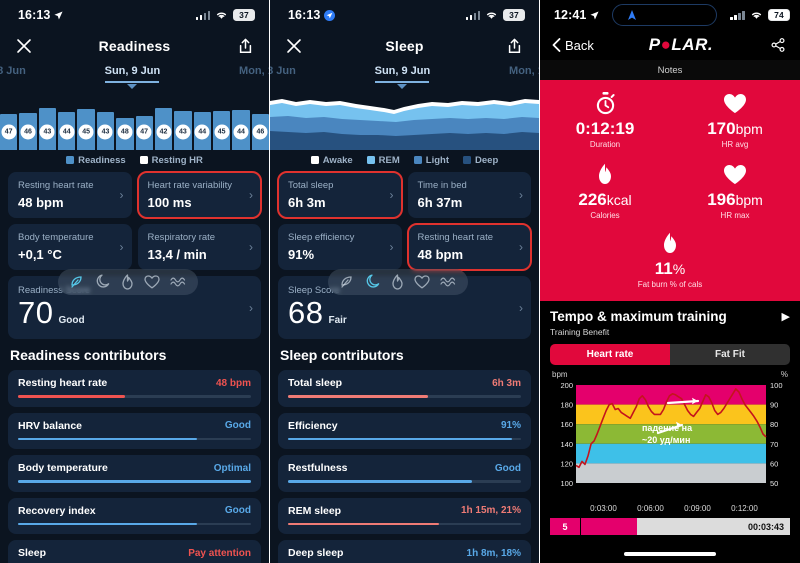 The image size is (800, 563). What do you see at coordinates (404, 551) in the screenshot?
I see `contributor-row: Deep sleep 1h 8m, 18%` at bounding box center [404, 551].